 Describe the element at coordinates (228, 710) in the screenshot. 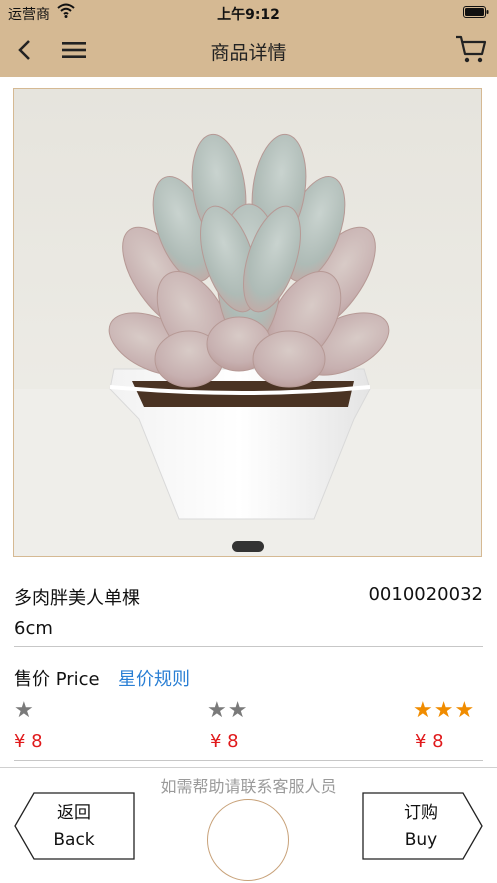

I see `tier-2-stars: ★★` at that location.